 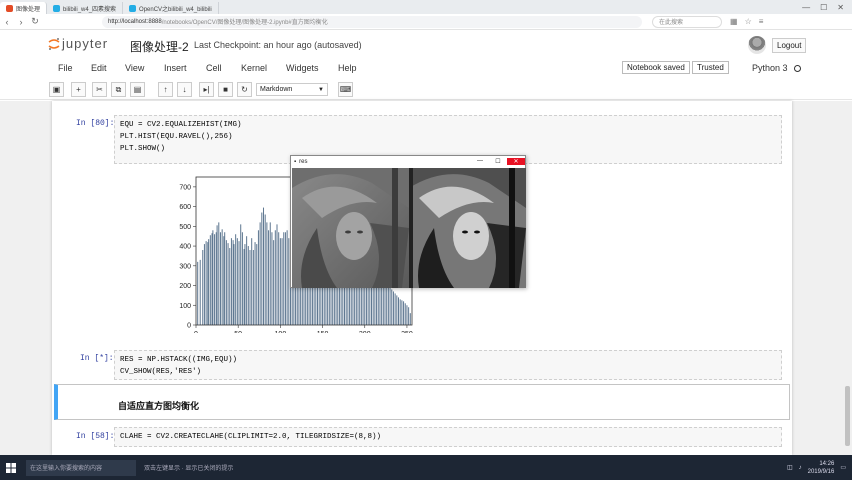 What do you see at coordinates (757, 45) in the screenshot?
I see `avatar` at bounding box center [757, 45].